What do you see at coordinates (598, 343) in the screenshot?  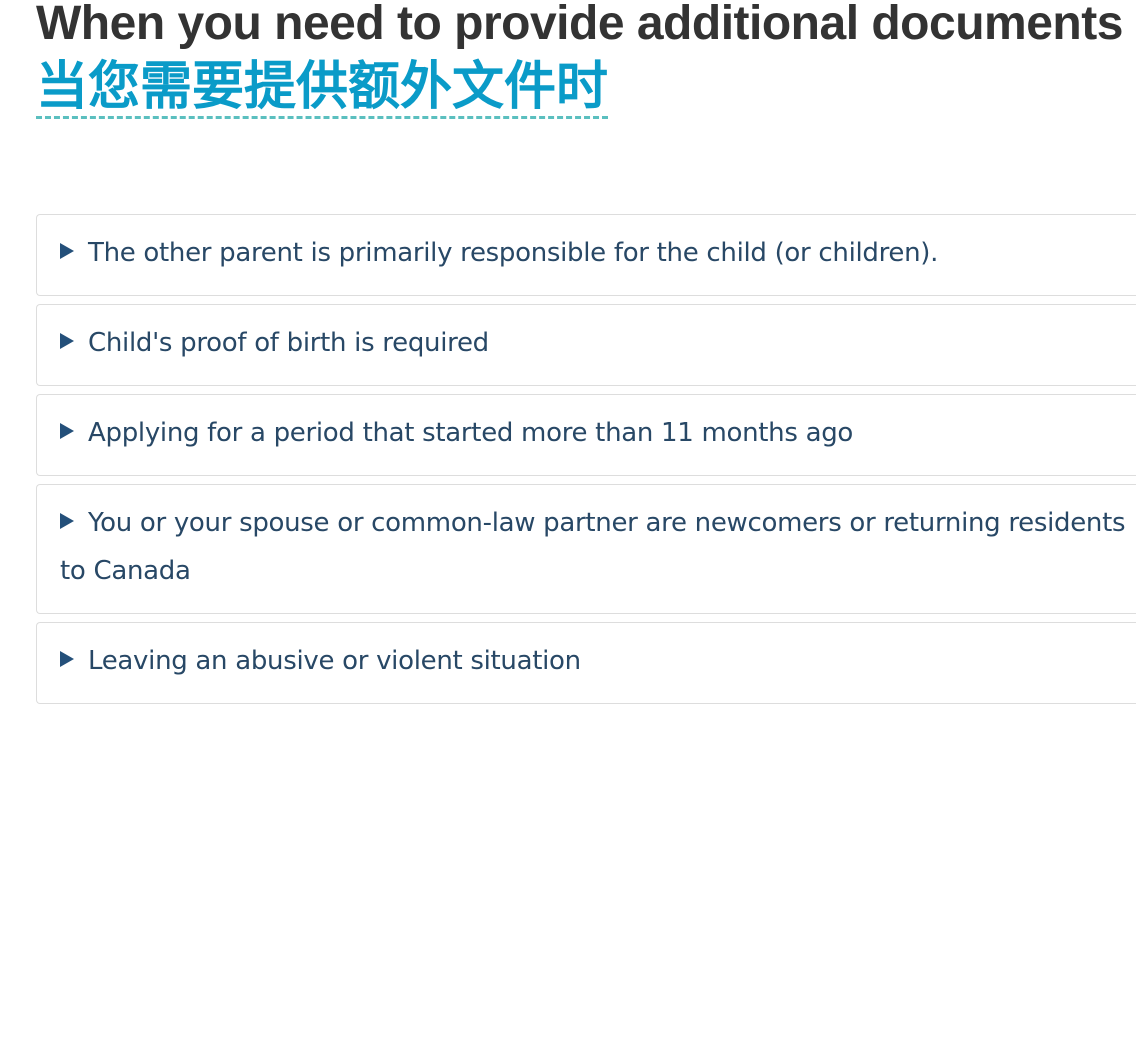 I see `expandable-item-summary: Child's proof of birth is required` at bounding box center [598, 343].